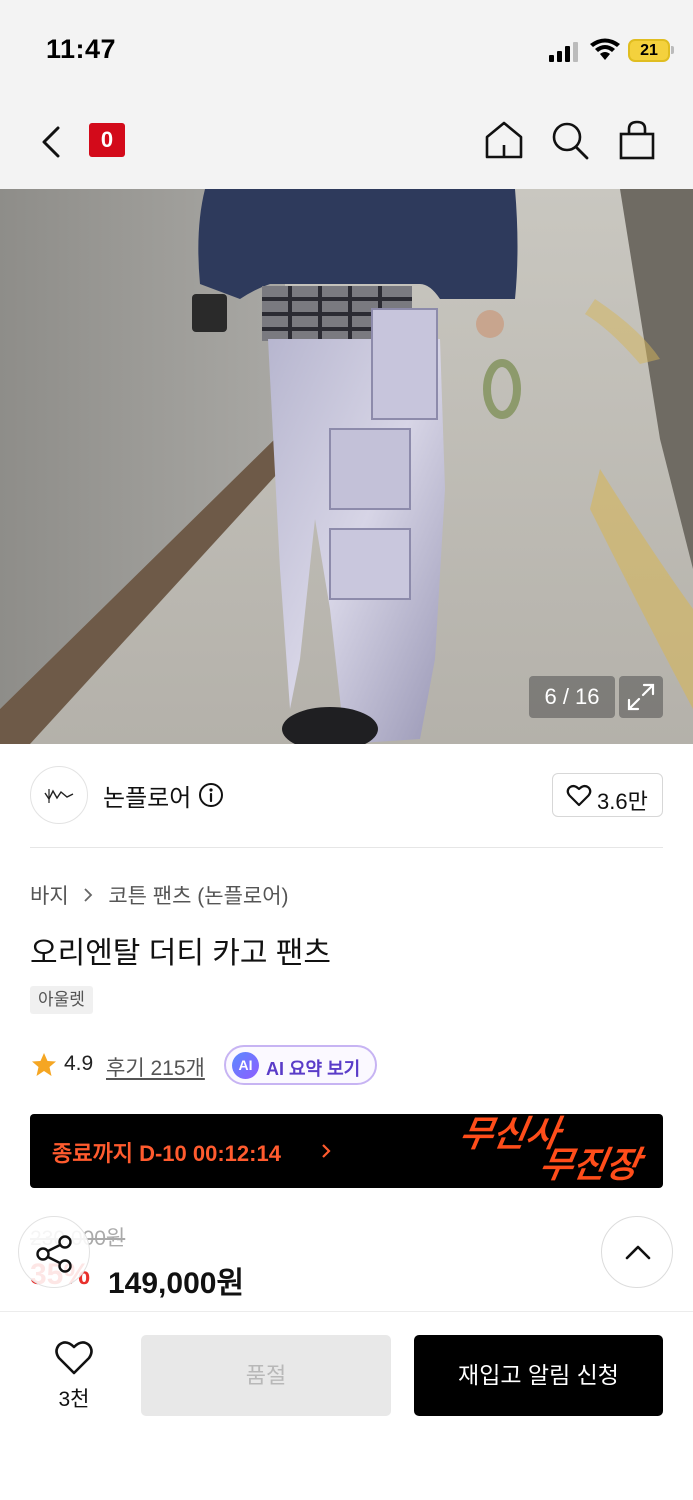 This screenshot has height=1500, width=693. Describe the element at coordinates (198, 896) in the screenshot. I see `breadcrumb-subcategory: 코튼 팬츠 (논플로어)` at that location.